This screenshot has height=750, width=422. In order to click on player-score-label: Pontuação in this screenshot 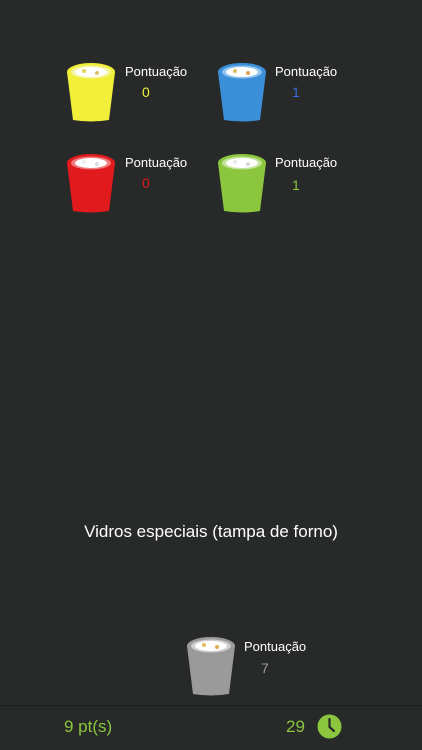, I will do `click(275, 646)`.